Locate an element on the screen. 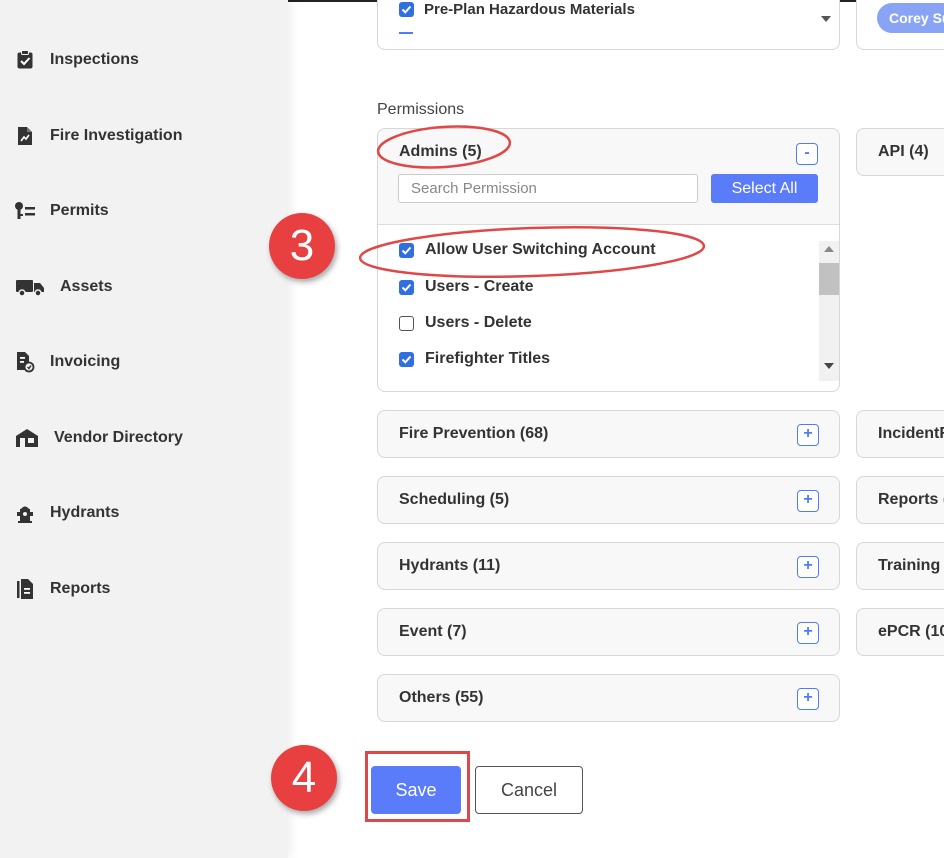  sidebar-item-label: Inspections is located at coordinates (94, 59).